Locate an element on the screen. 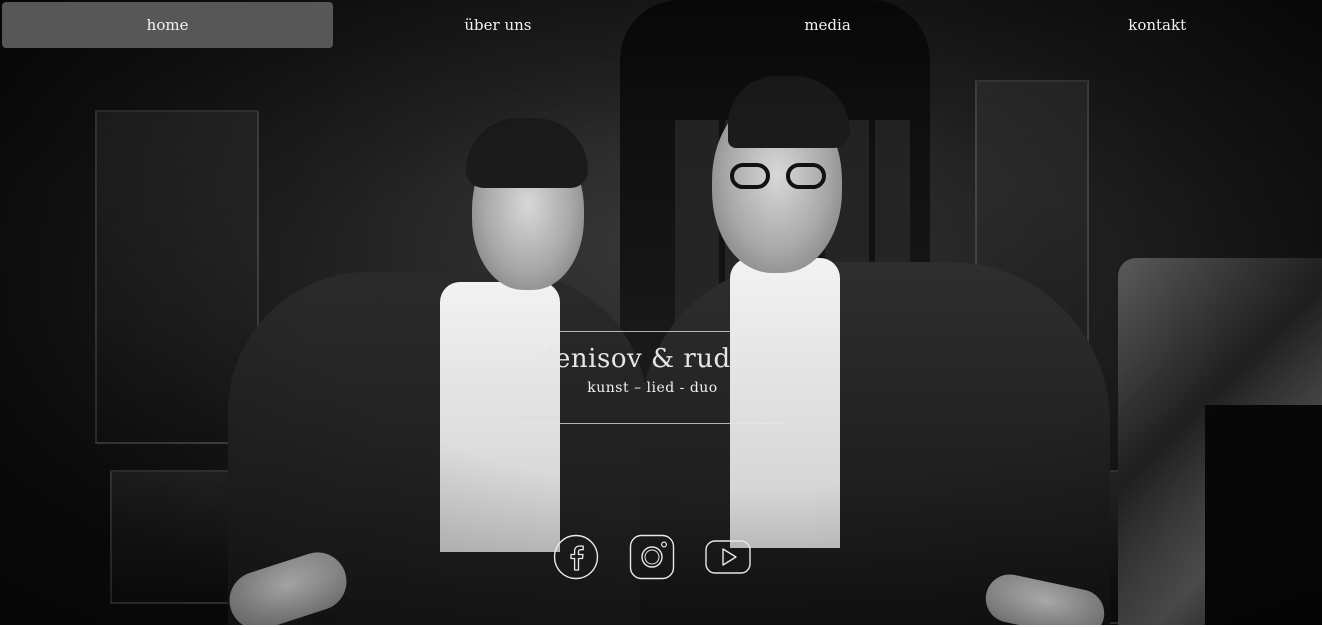 Image resolution: width=1322 pixels, height=627 pixels. nav-item-ueber-uns: über uns is located at coordinates (498, 25).